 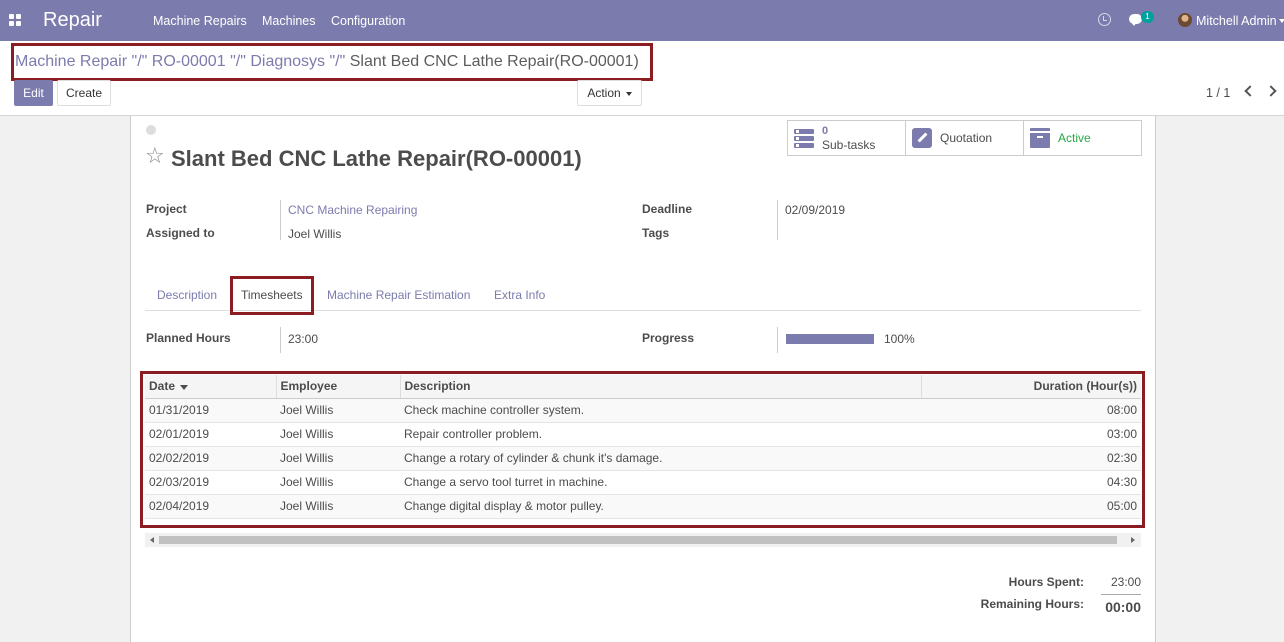 What do you see at coordinates (1121, 594) in the screenshot?
I see `totals-divider` at bounding box center [1121, 594].